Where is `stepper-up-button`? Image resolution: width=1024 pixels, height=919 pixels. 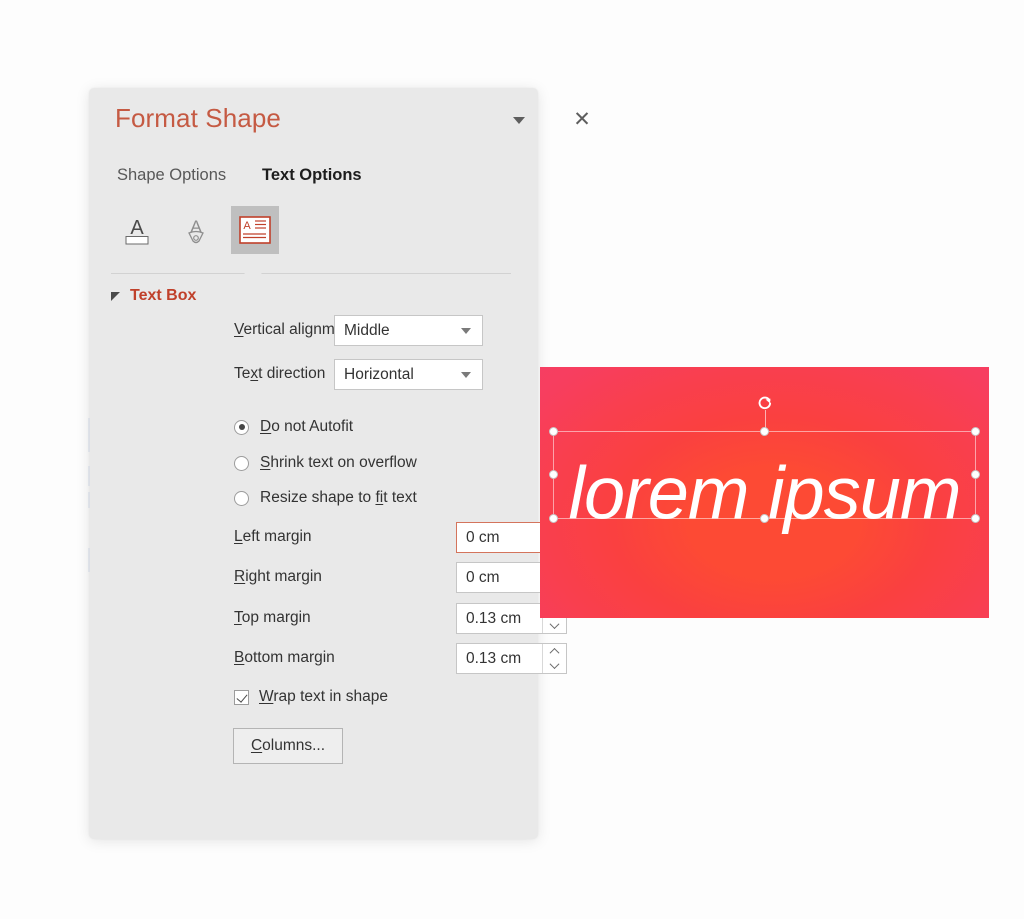 stepper-up-button is located at coordinates (554, 651).